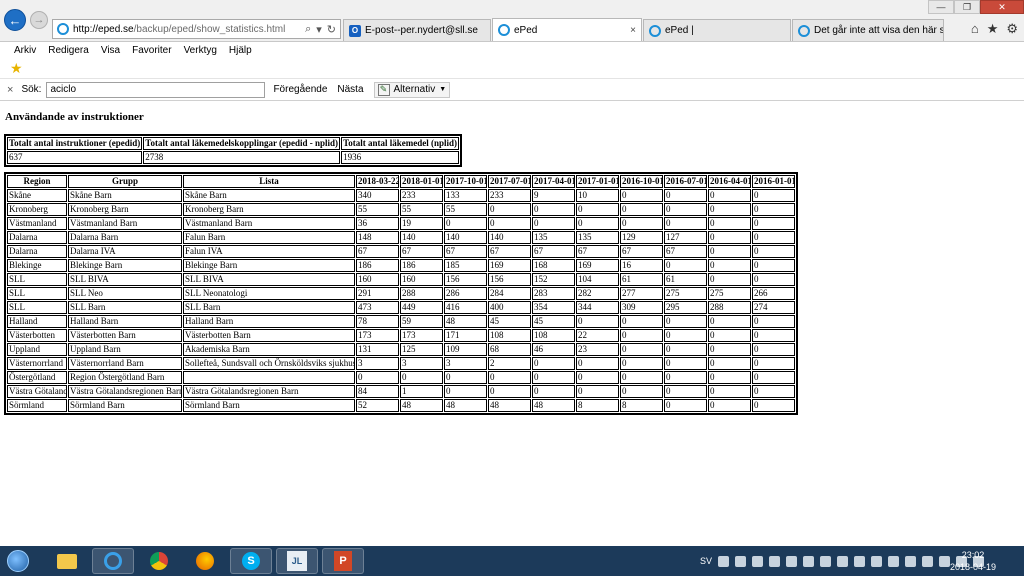 This screenshot has height=576, width=1024. Describe the element at coordinates (1012, 29) in the screenshot. I see `settings-gear-icon: ⚙` at that location.